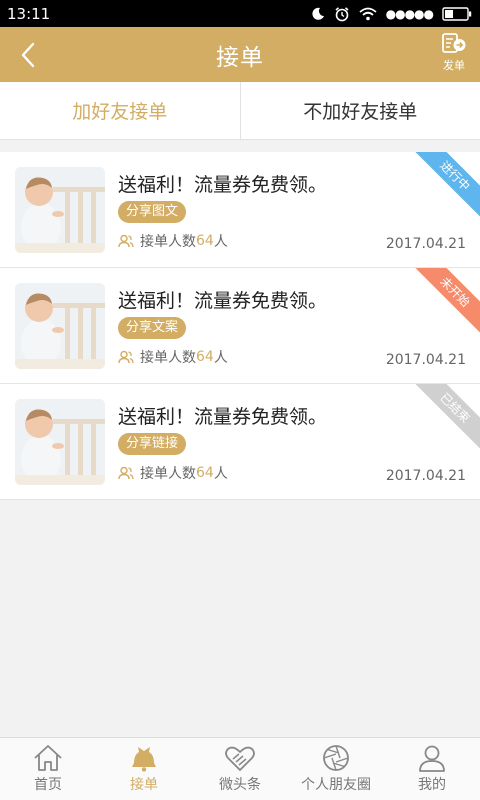 Image resolution: width=480 pixels, height=800 pixels. What do you see at coordinates (240, 785) in the screenshot?
I see `tab-label: 微头条` at bounding box center [240, 785].